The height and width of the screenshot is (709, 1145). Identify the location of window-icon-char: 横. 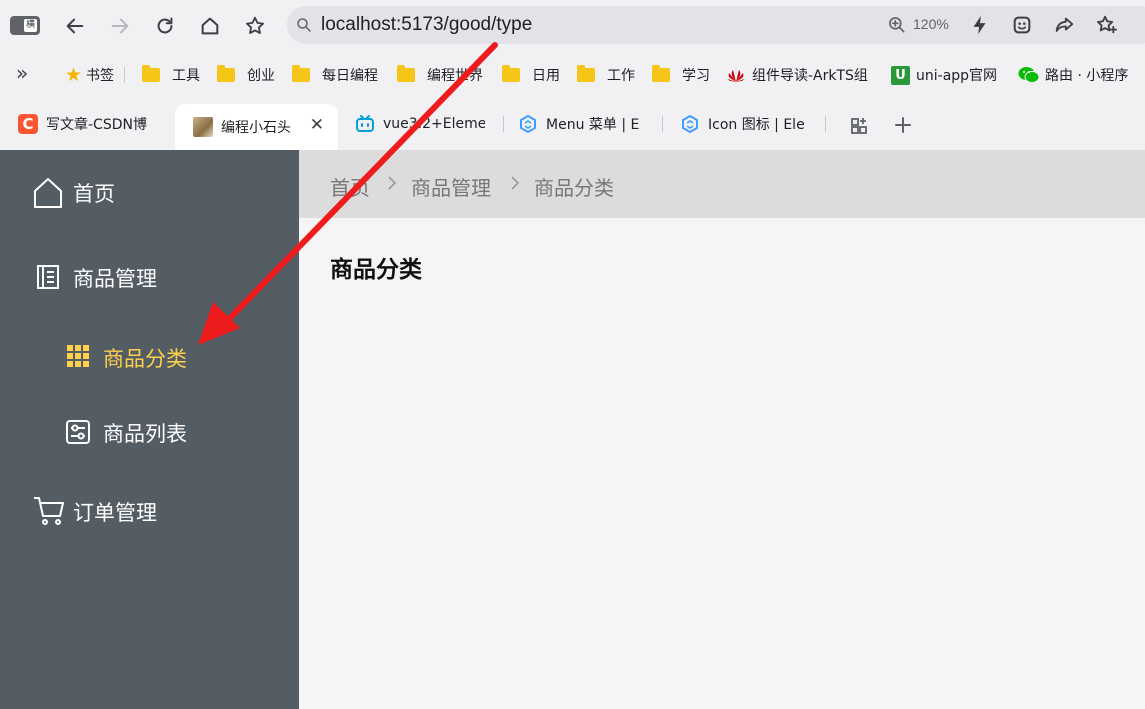
(30, 25).